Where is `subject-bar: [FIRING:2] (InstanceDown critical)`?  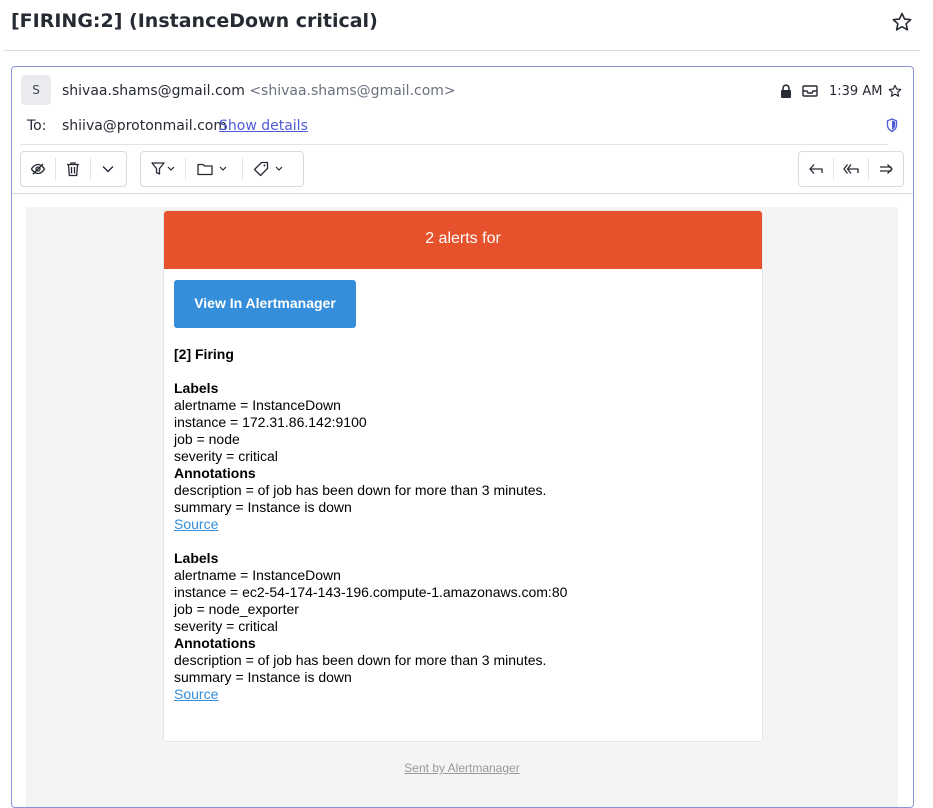
subject-bar: [FIRING:2] (InstanceDown critical) is located at coordinates (466, 25).